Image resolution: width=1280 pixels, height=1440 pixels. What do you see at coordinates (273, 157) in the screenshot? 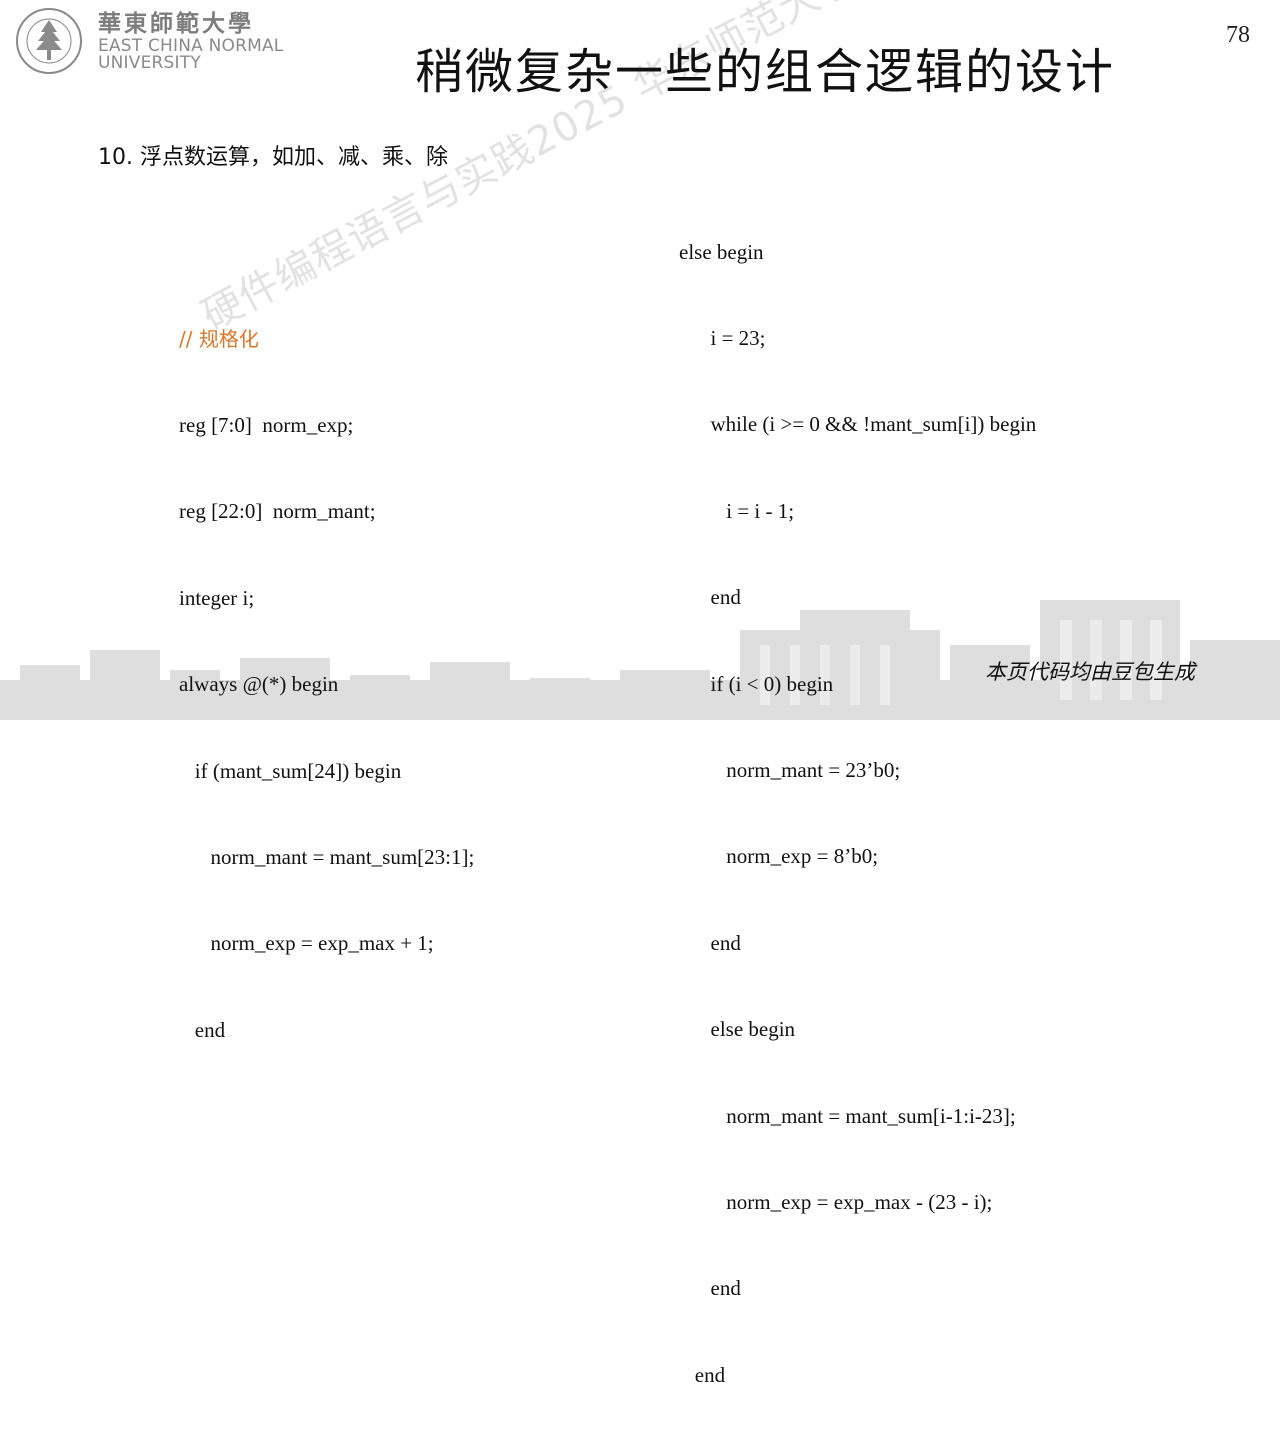
I see `slide-subtitle: 10. 浮点数运算，如加、减、乘、除` at bounding box center [273, 157].